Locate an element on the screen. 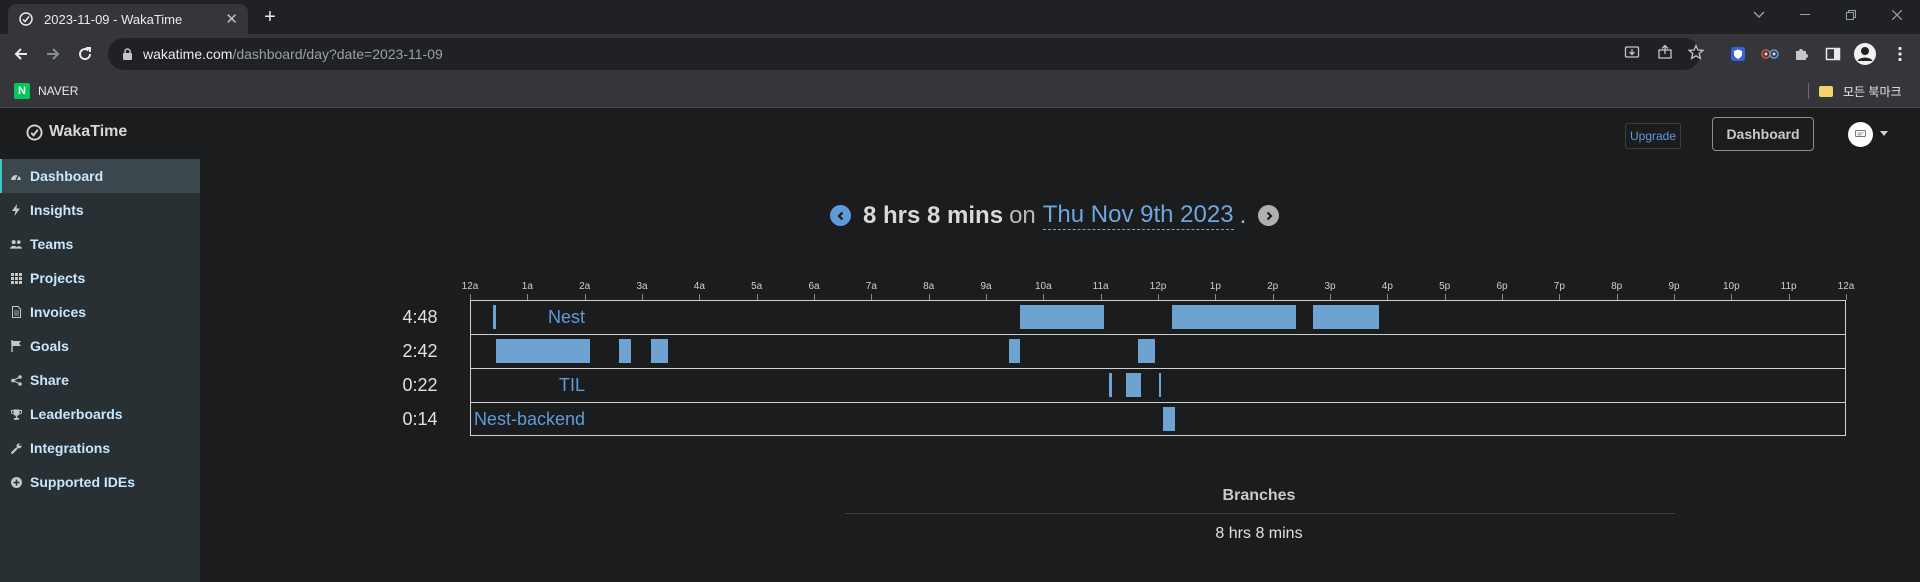 The width and height of the screenshot is (1920, 582). bookmark-all-folder: 모든 북마크 is located at coordinates (1860, 91).